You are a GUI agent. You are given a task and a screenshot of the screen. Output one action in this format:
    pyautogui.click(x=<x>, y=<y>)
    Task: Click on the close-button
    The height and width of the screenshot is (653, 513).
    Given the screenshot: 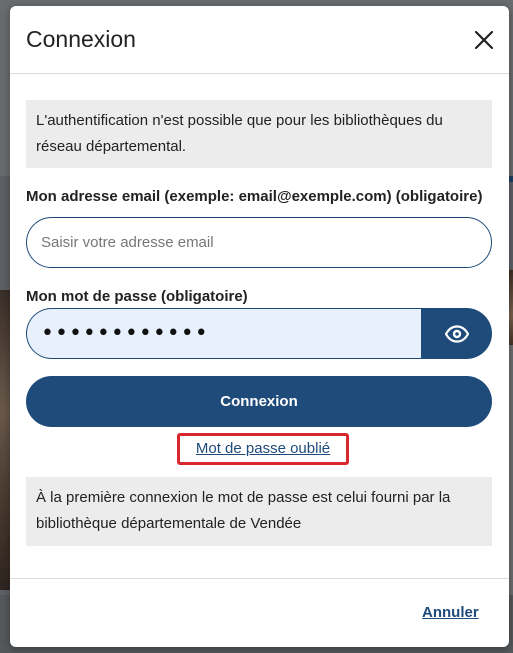 What is the action you would take?
    pyautogui.click(x=484, y=40)
    